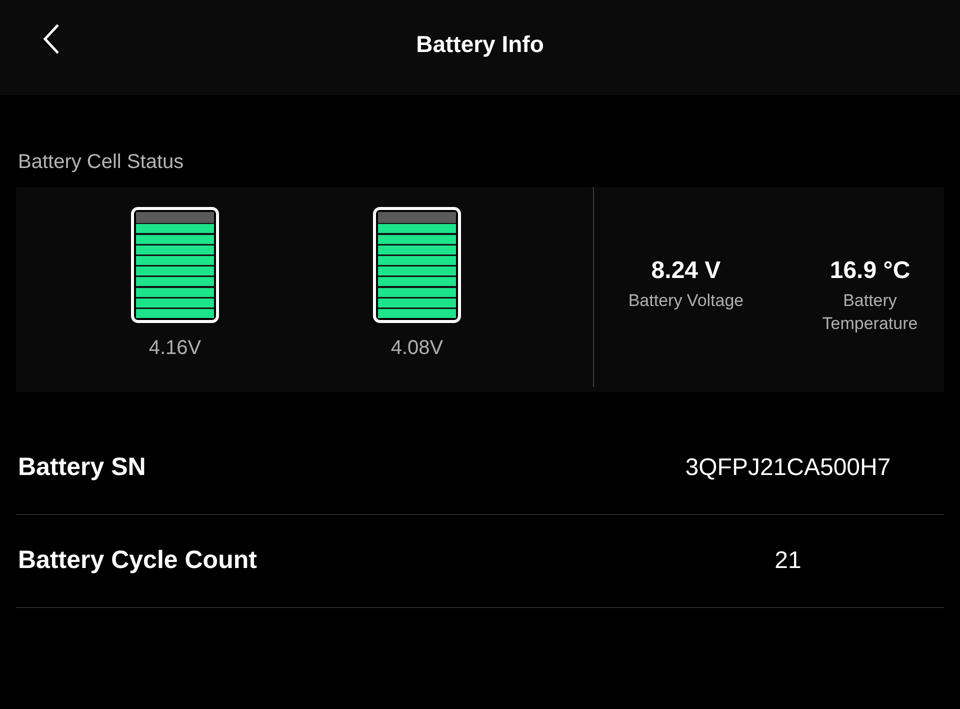 Image resolution: width=960 pixels, height=709 pixels. What do you see at coordinates (870, 271) in the screenshot?
I see `stat-value: 16.9 °C` at bounding box center [870, 271].